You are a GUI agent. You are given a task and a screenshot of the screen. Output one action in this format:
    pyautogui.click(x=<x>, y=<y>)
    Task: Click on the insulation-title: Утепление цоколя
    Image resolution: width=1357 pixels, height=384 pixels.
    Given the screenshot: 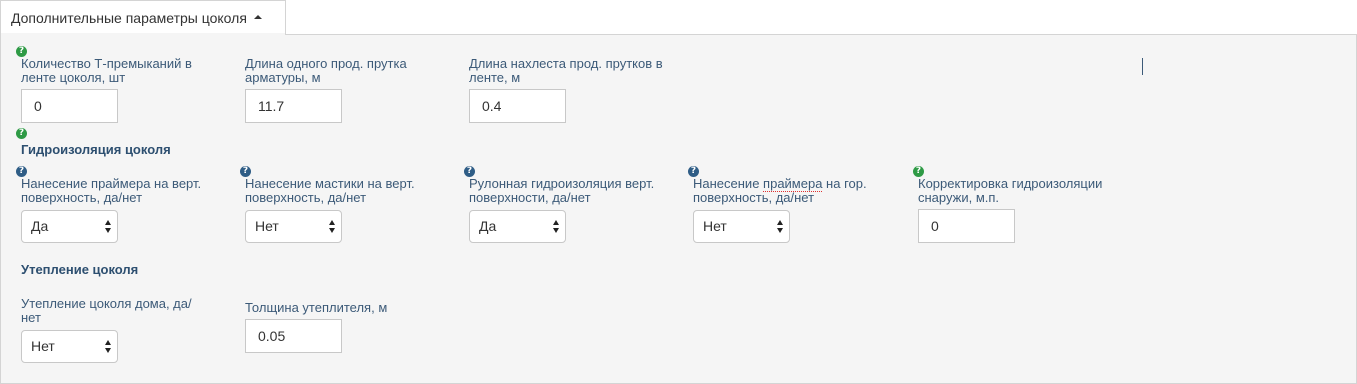 What is the action you would take?
    pyautogui.click(x=80, y=269)
    